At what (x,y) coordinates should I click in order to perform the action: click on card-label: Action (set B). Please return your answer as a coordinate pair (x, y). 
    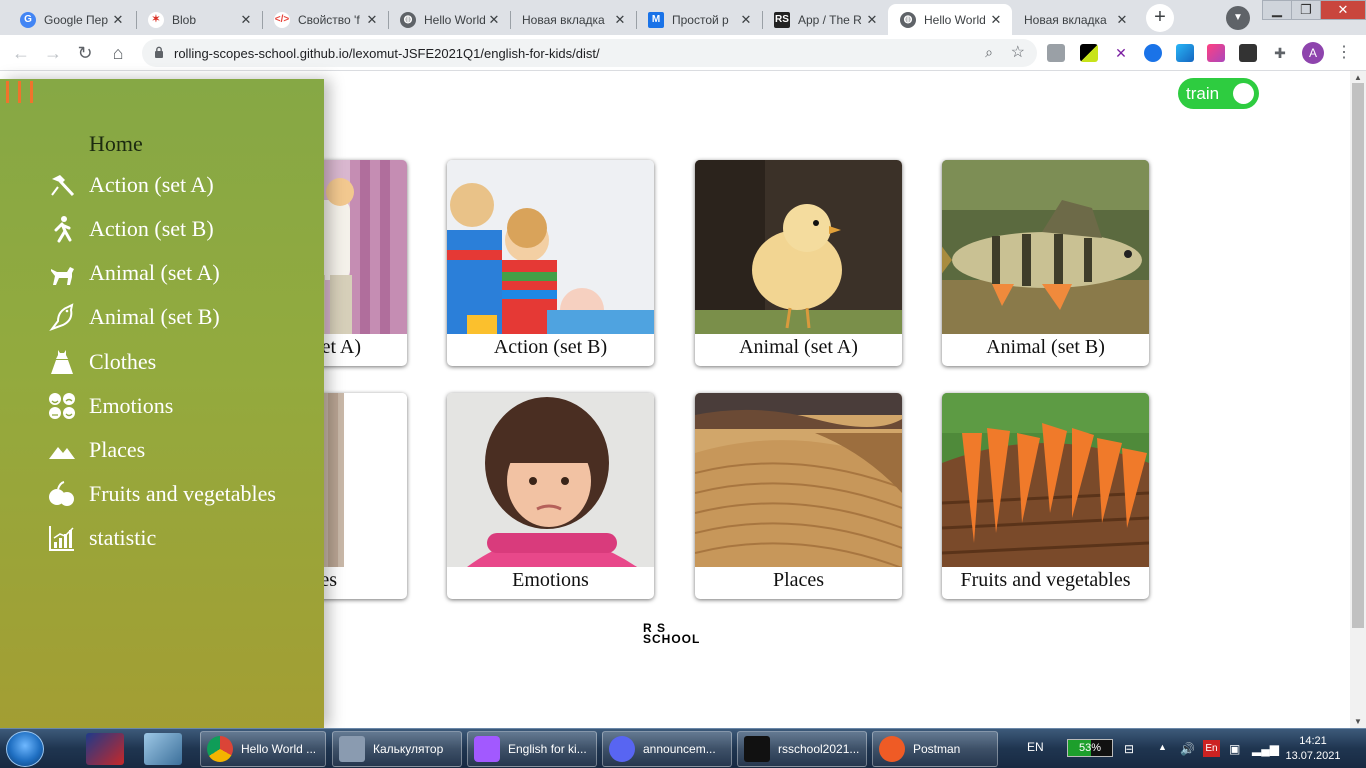
    Looking at the image, I should click on (550, 347).